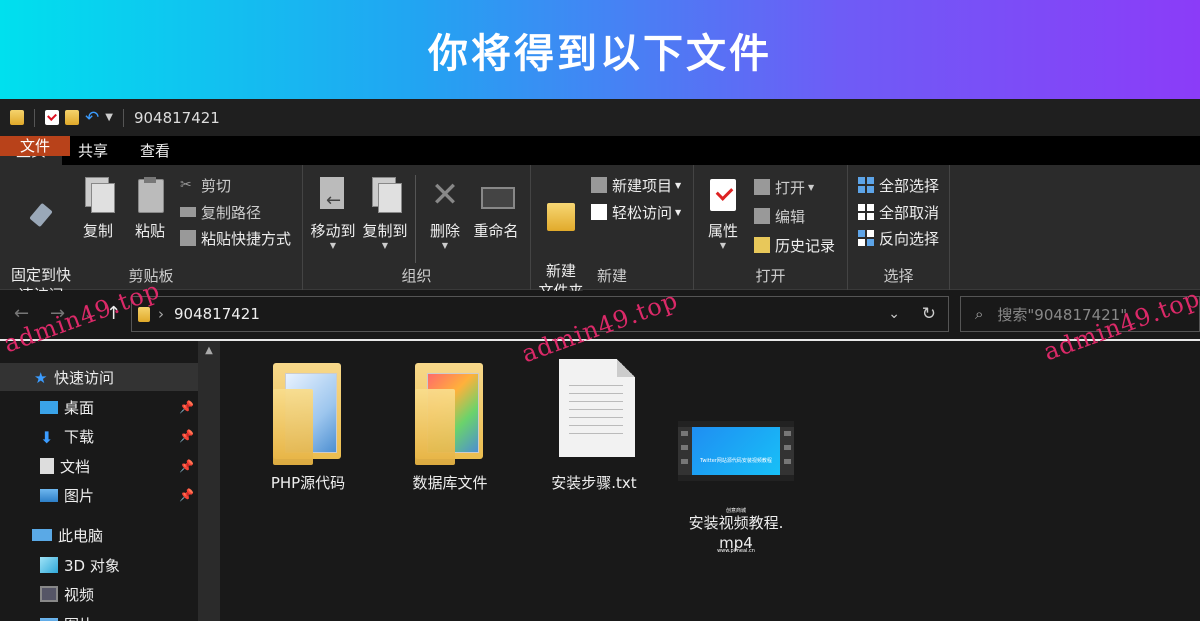  Describe the element at coordinates (385, 245) in the screenshot. I see `copy-to-dropdown-icon: ▼` at that location.